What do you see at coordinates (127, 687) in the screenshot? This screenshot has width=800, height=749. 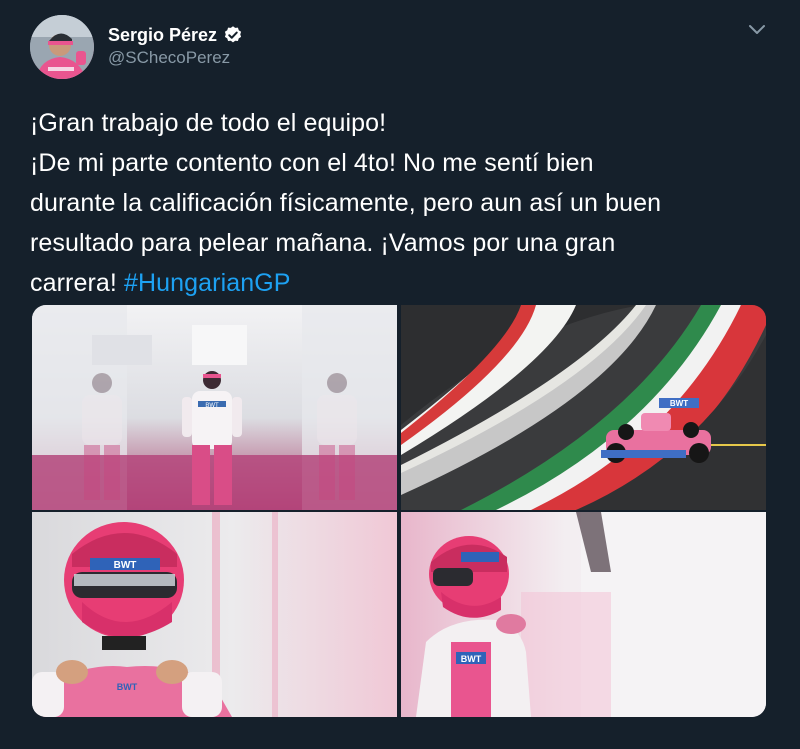 I see `photo3-suit-text: BWT` at bounding box center [127, 687].